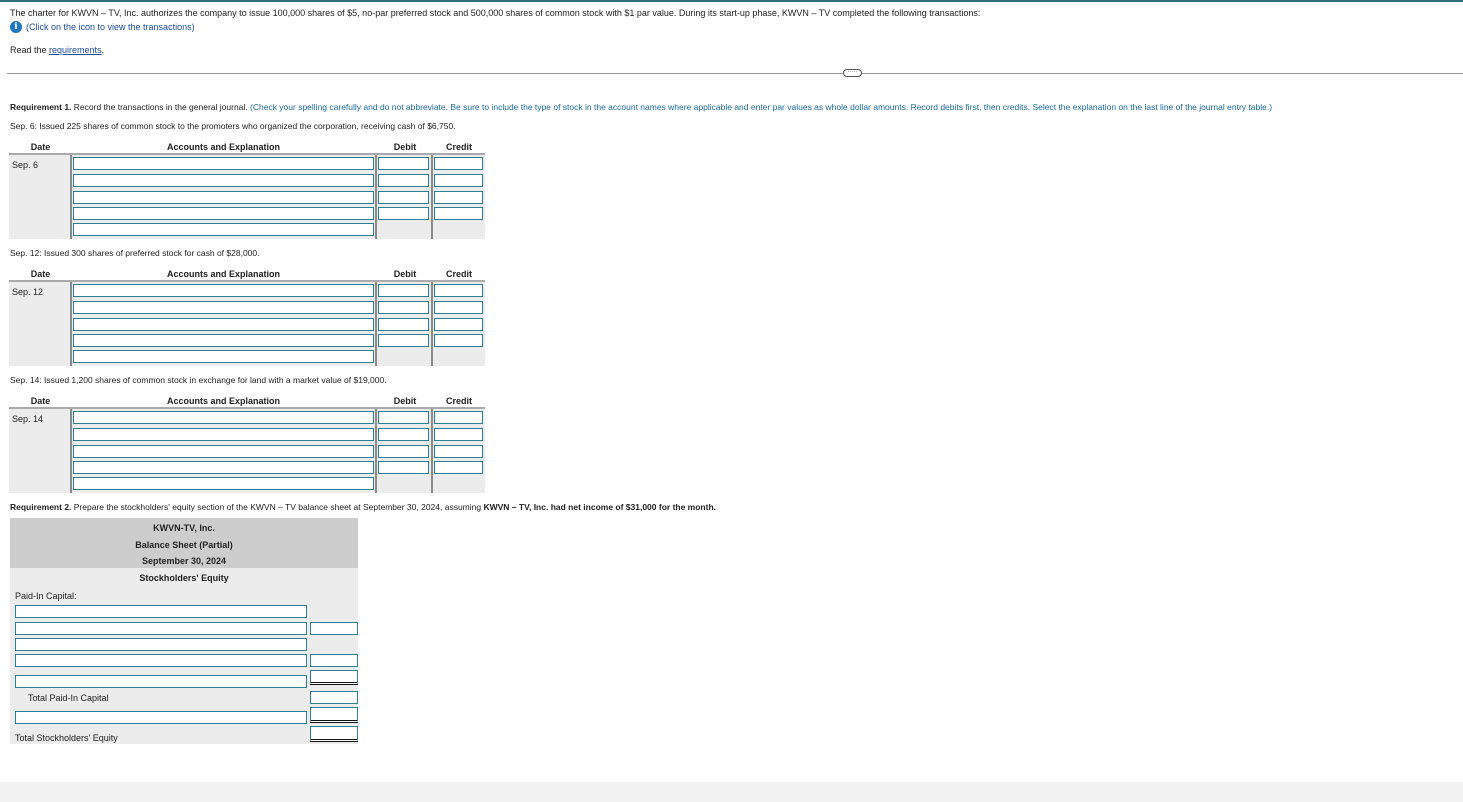 The image size is (1463, 802). Describe the element at coordinates (334, 697) in the screenshot. I see `total-paid-in-capital-input` at that location.